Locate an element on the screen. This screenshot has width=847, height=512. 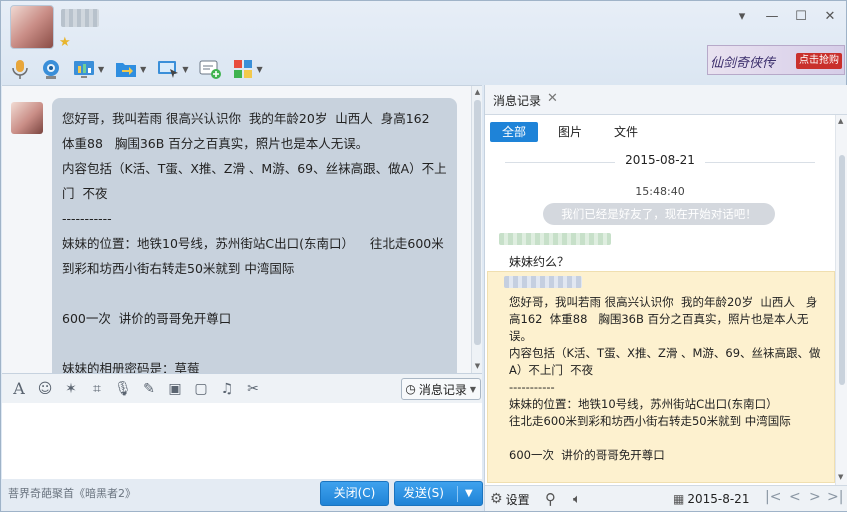
message-record-label: 消息记录 is located at coordinates (442, 389).